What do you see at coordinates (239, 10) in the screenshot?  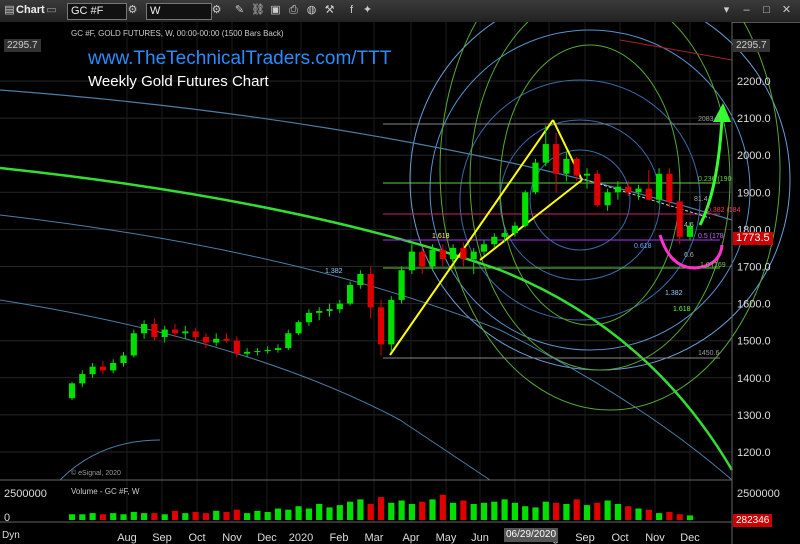 I see `pencil-icon: ✎` at bounding box center [239, 10].